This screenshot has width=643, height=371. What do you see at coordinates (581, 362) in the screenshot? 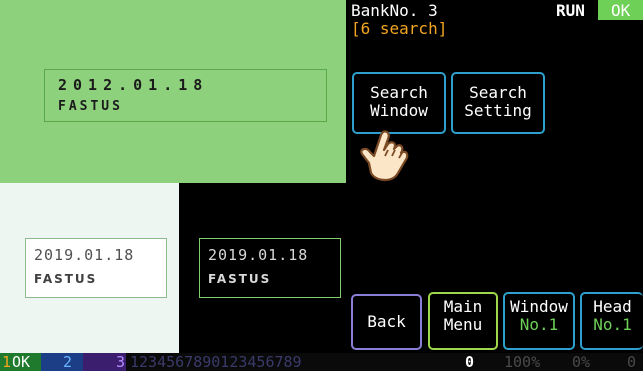
I see `percent-value-2: 0%` at bounding box center [581, 362].